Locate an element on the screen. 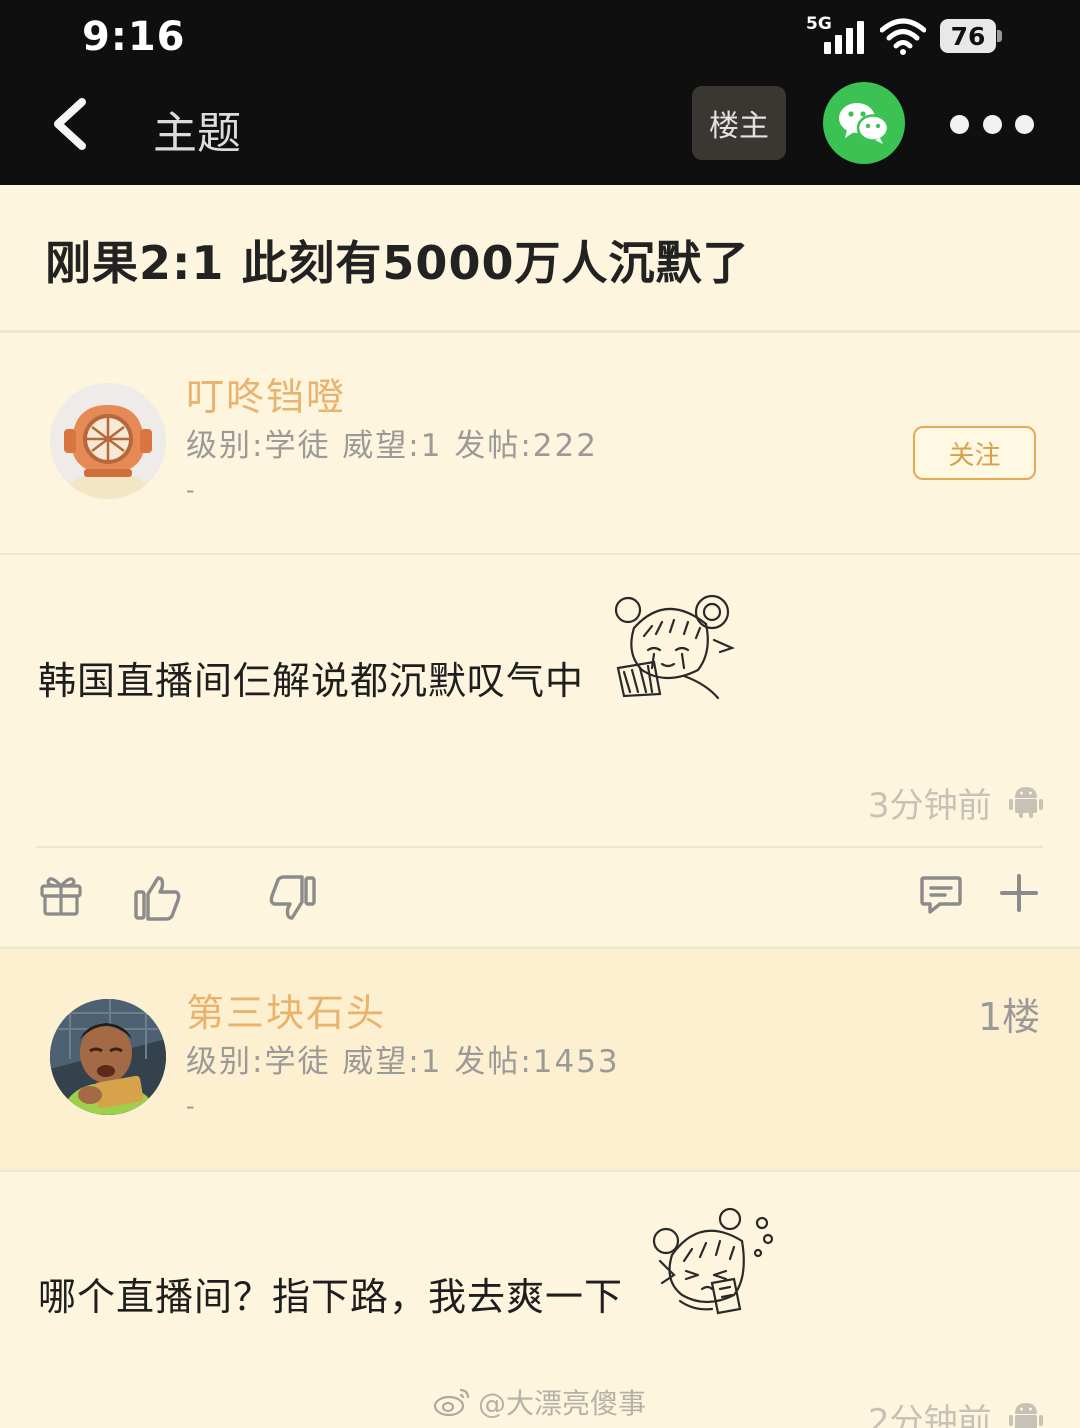 The width and height of the screenshot is (1080, 1428). diving-helmet-avatar is located at coordinates (108, 441).